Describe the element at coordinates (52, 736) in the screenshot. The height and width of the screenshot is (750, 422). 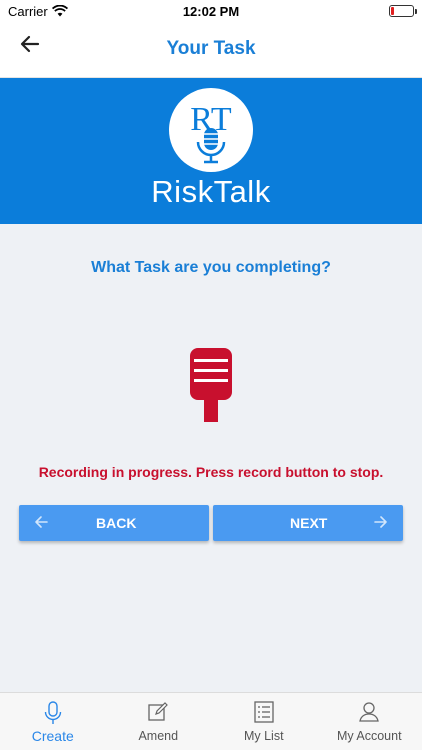
I see `tab-label: Create` at that location.